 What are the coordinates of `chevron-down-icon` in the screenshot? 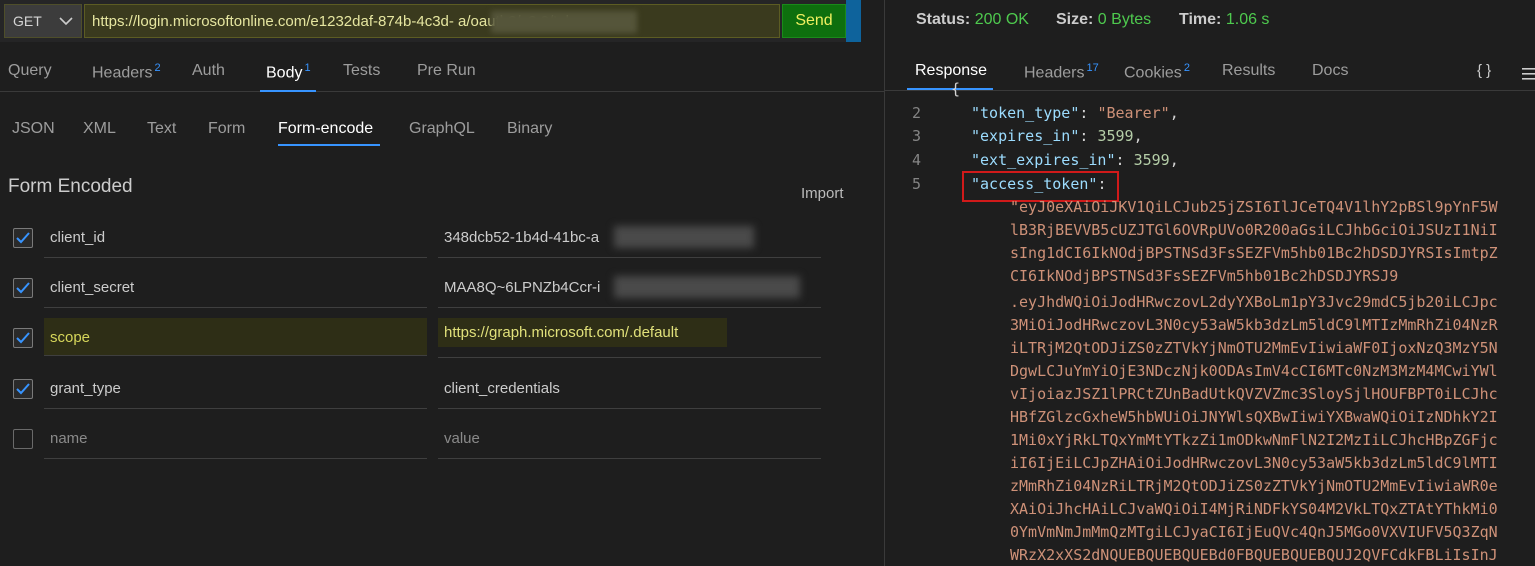 It's located at (66, 21).